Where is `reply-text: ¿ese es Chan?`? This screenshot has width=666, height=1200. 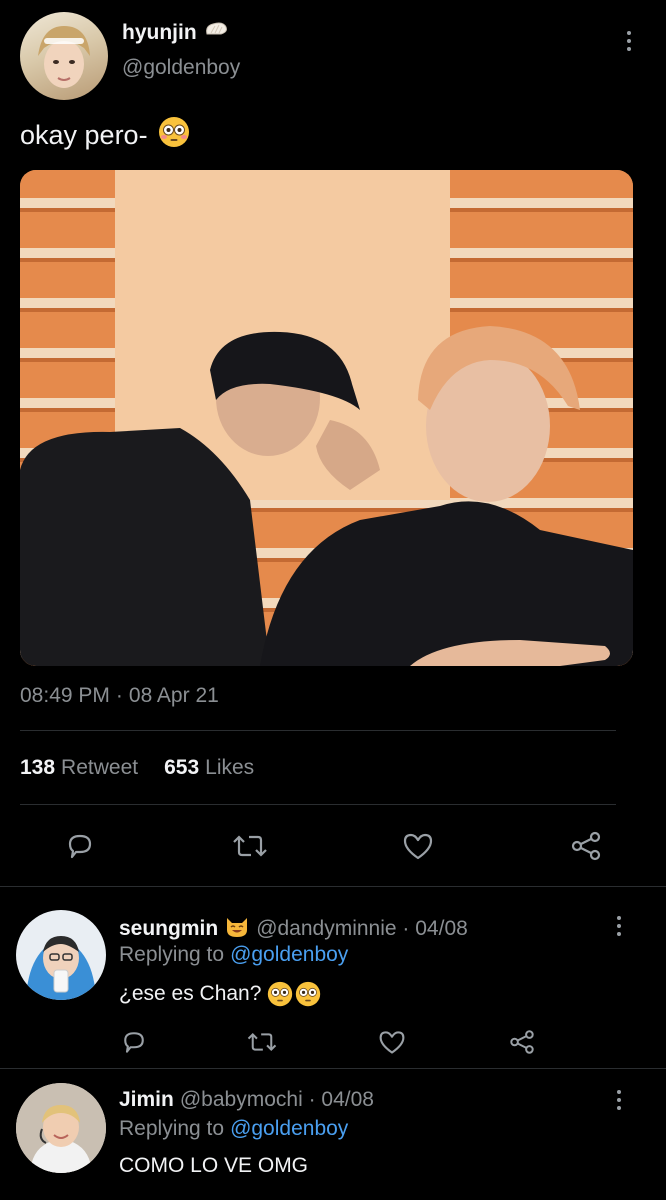
reply-text: ¿ese es Chan? is located at coordinates (190, 993).